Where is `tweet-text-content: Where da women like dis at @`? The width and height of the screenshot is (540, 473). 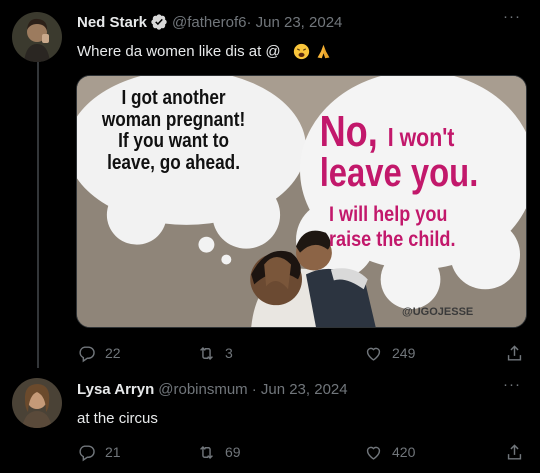
tweet-text-content: Where da women like dis at @ is located at coordinates (179, 51).